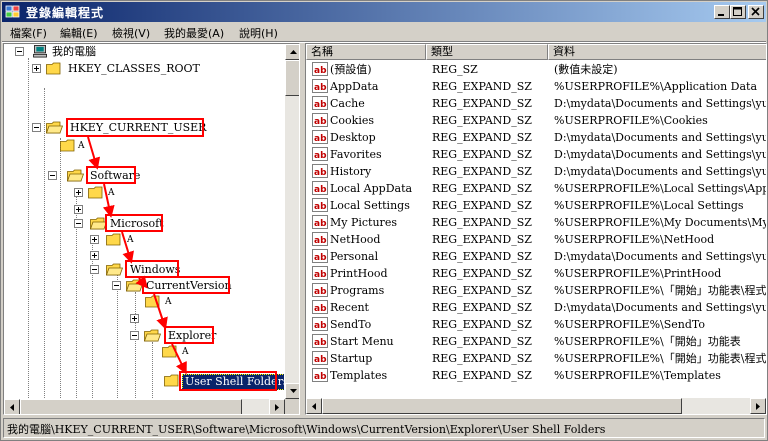 Image resolution: width=768 pixels, height=441 pixels. I want to click on title-bar: 登錄編輯程式, so click(384, 12).